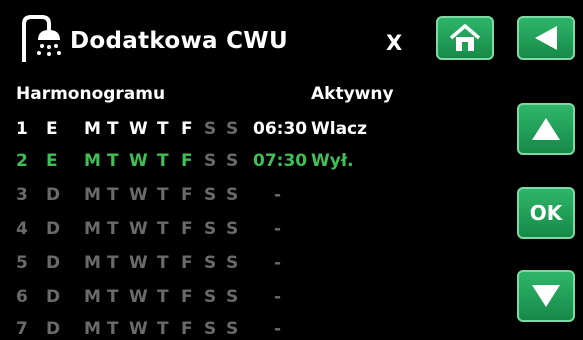 The image size is (583, 340). I want to click on row-time: 07:30, so click(280, 161).